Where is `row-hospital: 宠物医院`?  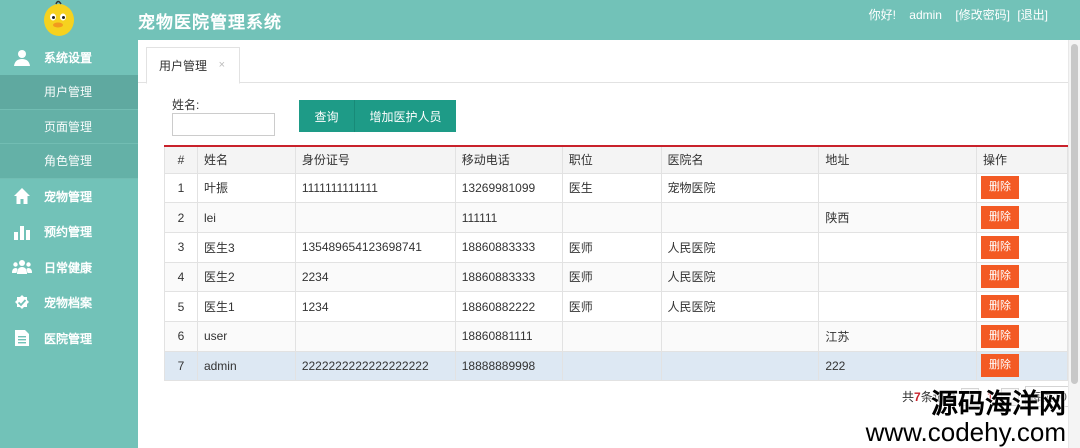 row-hospital: 宠物医院 is located at coordinates (740, 188).